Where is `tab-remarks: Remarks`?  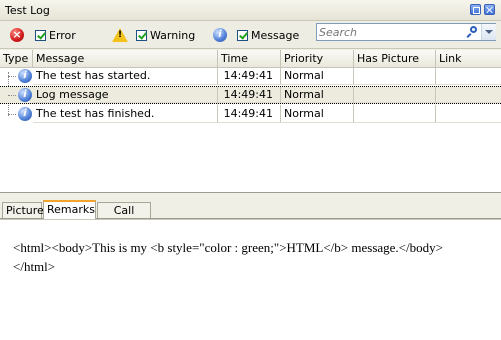 tab-remarks: Remarks is located at coordinates (69, 209).